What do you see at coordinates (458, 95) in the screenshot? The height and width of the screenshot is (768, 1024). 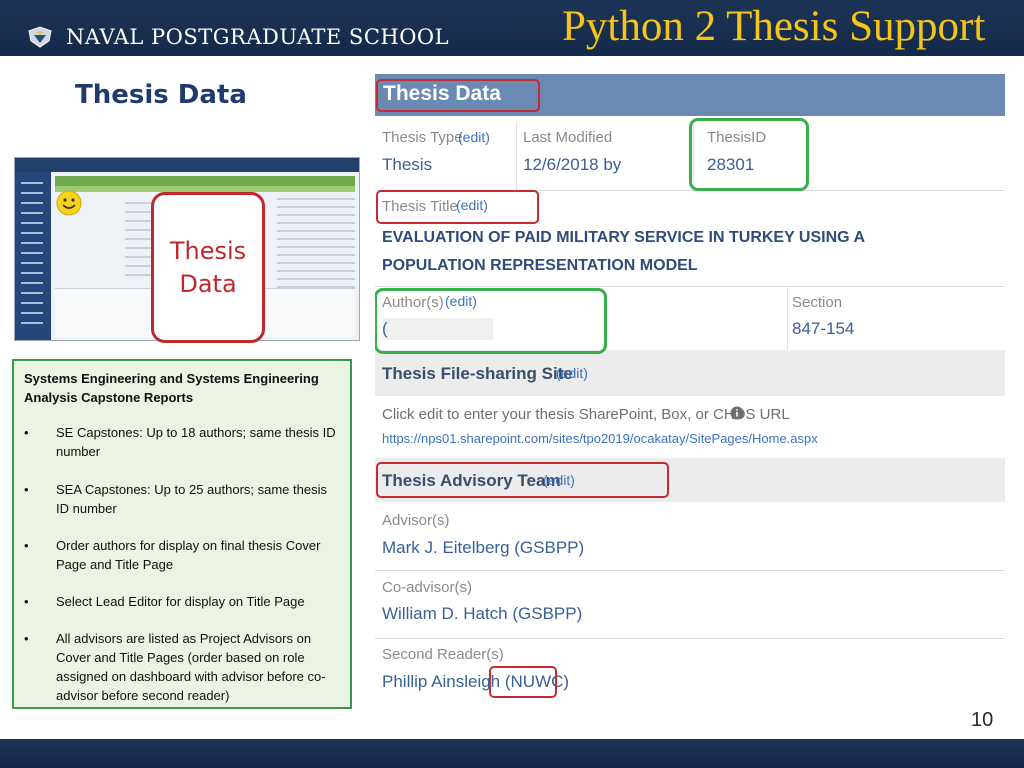 I see `highlight-thesis-data-header` at bounding box center [458, 95].